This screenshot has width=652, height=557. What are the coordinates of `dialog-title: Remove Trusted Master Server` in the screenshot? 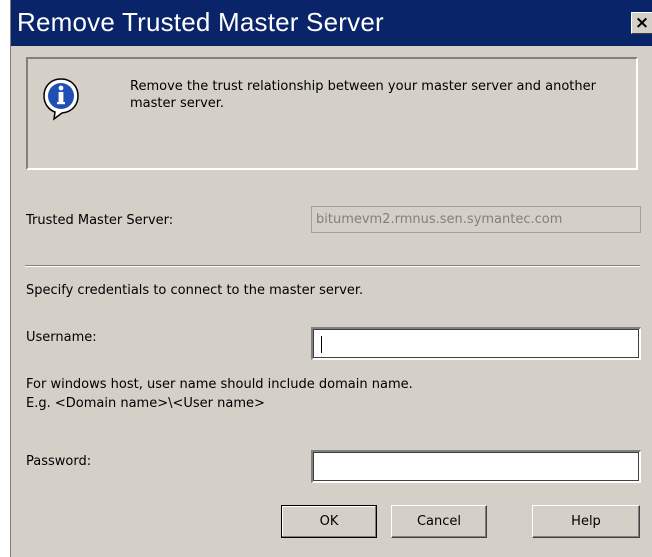 It's located at (200, 22).